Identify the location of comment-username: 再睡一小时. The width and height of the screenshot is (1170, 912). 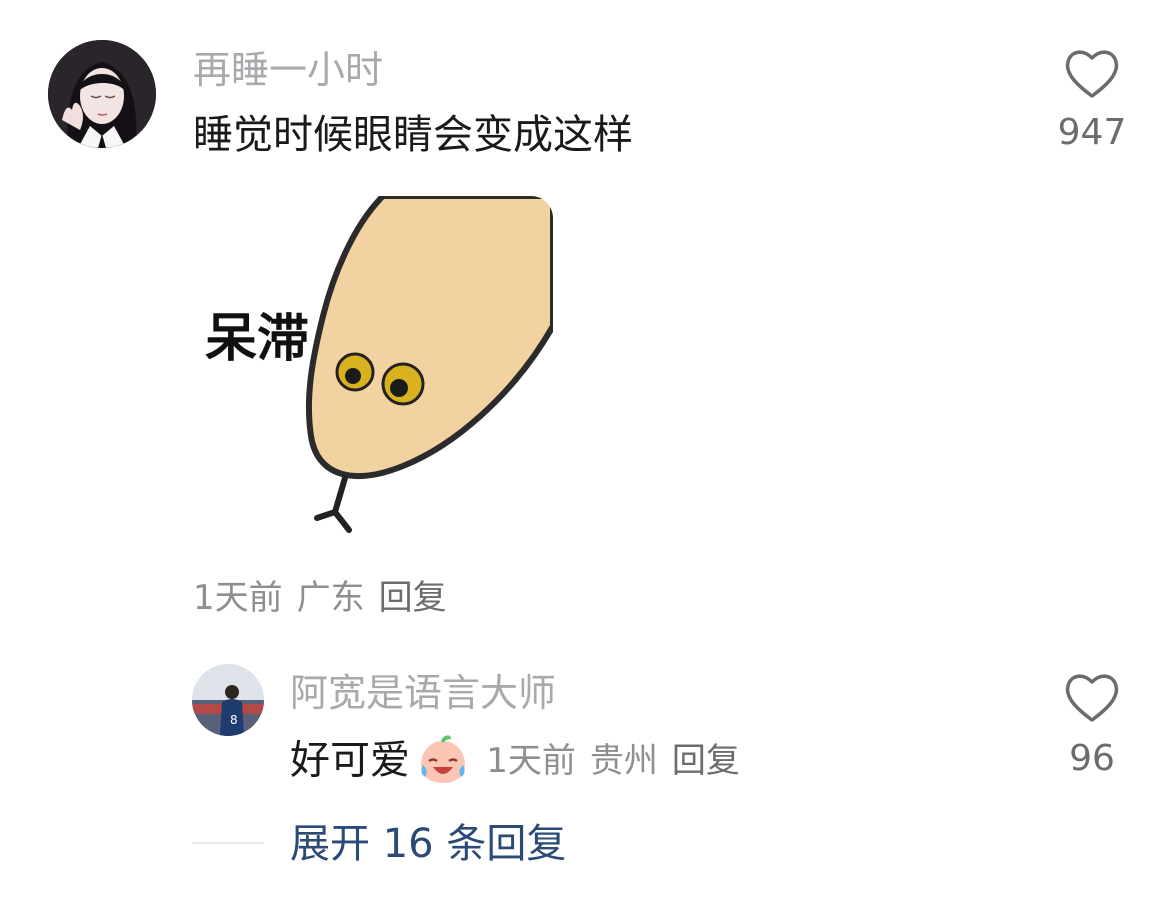
(288, 70).